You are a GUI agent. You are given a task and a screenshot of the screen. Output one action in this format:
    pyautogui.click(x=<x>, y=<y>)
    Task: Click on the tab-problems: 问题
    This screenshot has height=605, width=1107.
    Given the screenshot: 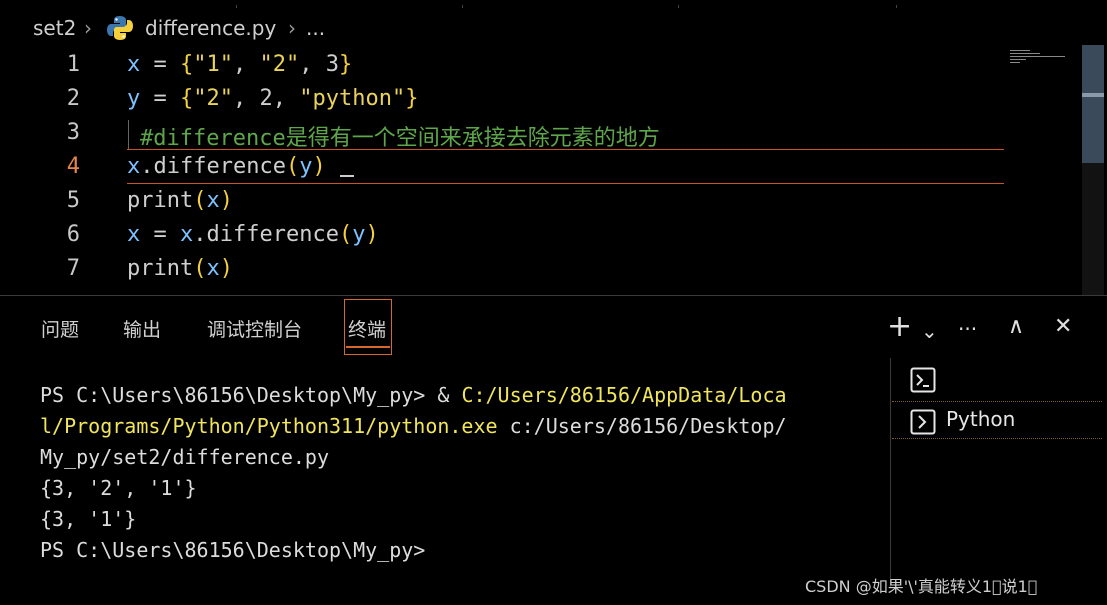 What is the action you would take?
    pyautogui.click(x=60, y=330)
    